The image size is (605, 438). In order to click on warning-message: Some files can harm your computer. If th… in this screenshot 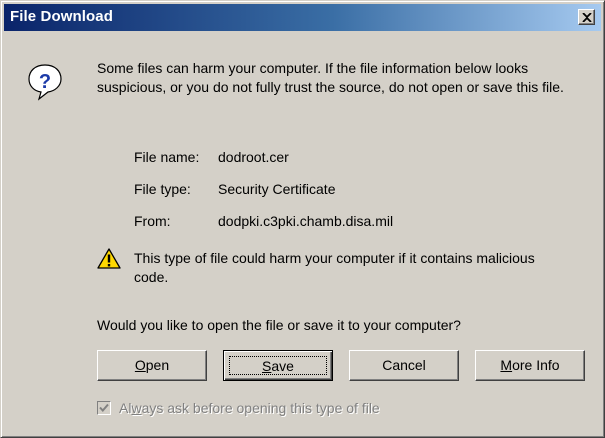, I will do `click(330, 77)`.